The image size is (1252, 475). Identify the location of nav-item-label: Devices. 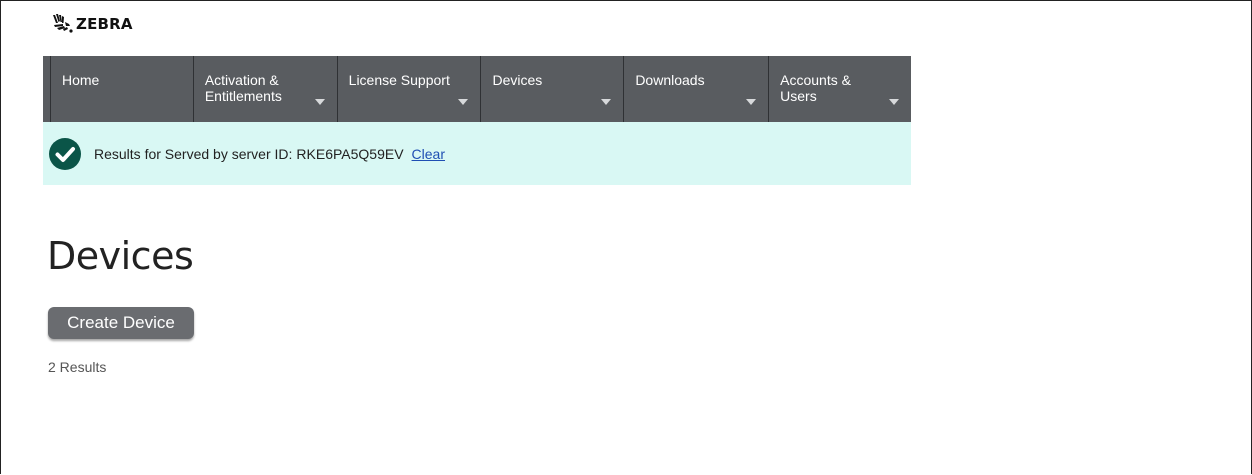
(517, 80).